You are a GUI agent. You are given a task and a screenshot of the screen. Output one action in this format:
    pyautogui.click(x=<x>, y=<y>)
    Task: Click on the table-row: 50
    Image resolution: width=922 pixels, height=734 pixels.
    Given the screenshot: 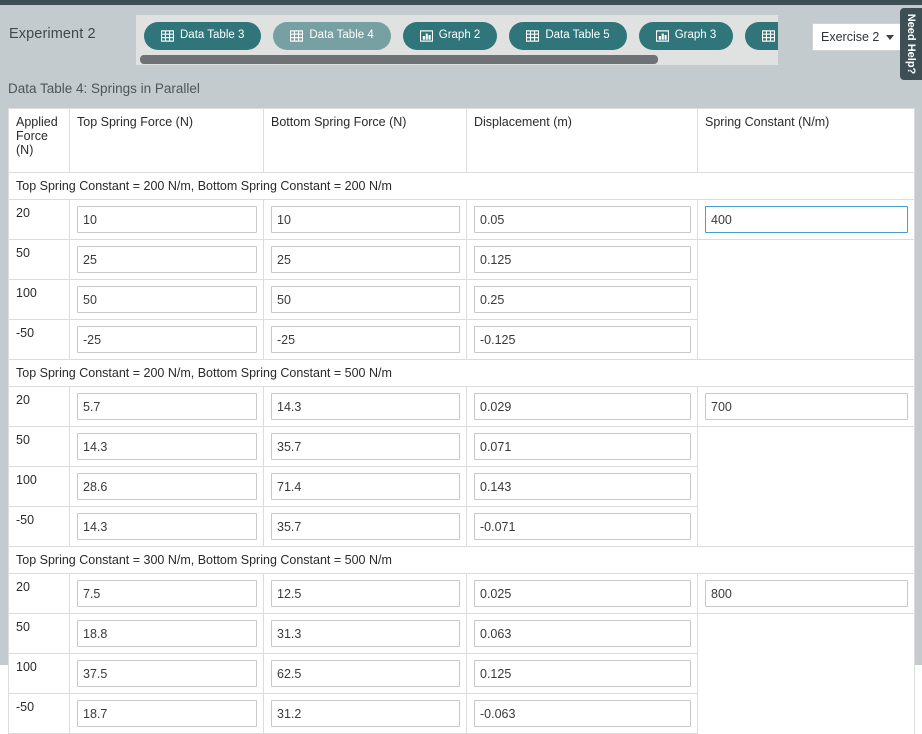 What is the action you would take?
    pyautogui.click(x=461, y=446)
    